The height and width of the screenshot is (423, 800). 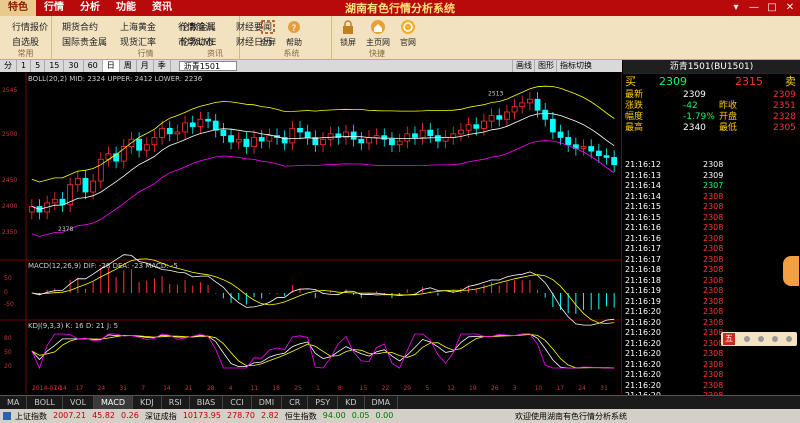 What do you see at coordinates (523, 66) in the screenshot?
I see `draw-line-button: 画线` at bounding box center [523, 66].